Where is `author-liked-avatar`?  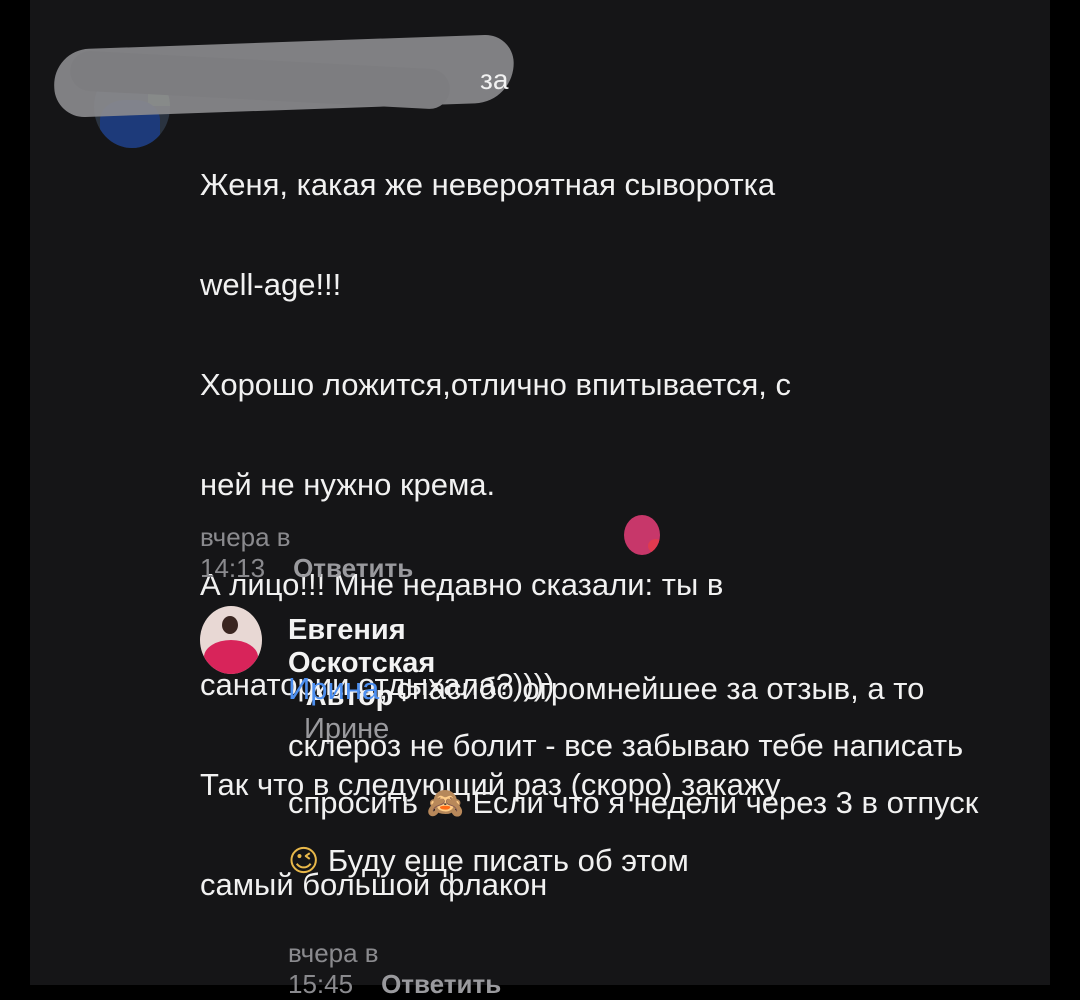
author-liked-avatar is located at coordinates (642, 535).